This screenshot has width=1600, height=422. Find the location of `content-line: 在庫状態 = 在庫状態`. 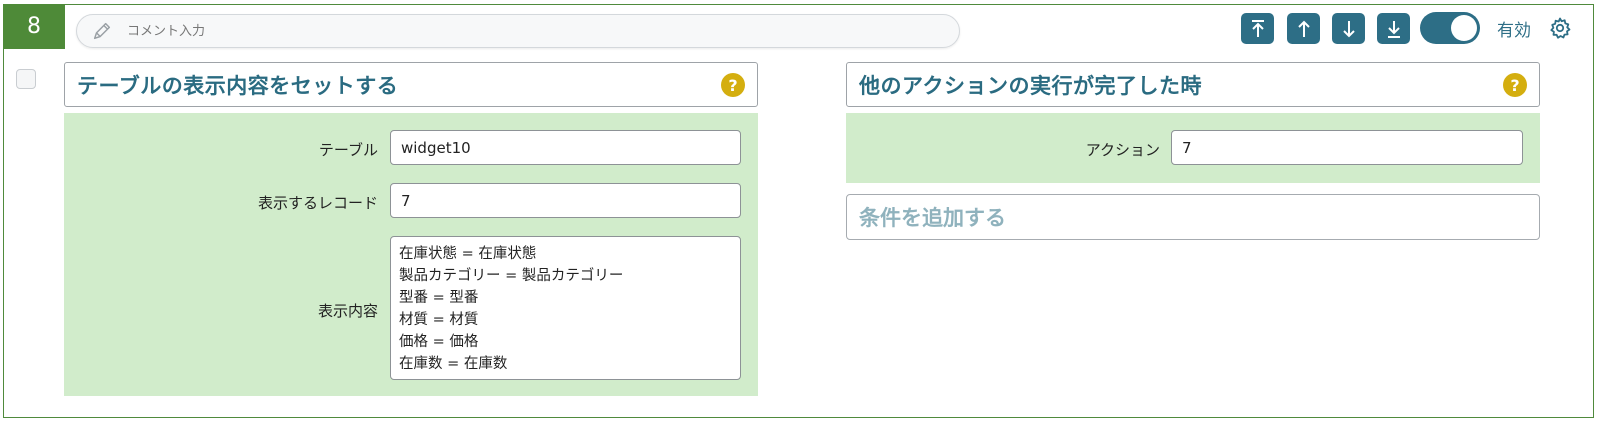

content-line: 在庫状態 = 在庫状態 is located at coordinates (468, 254).